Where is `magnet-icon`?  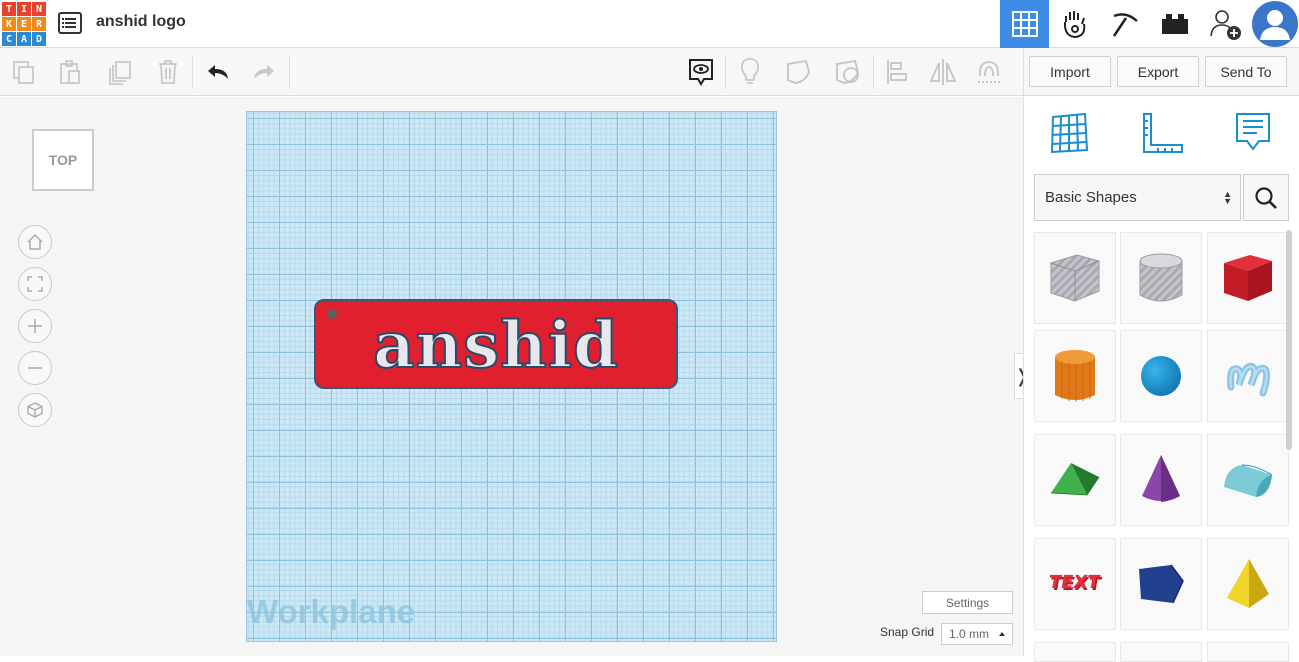 magnet-icon is located at coordinates (990, 72).